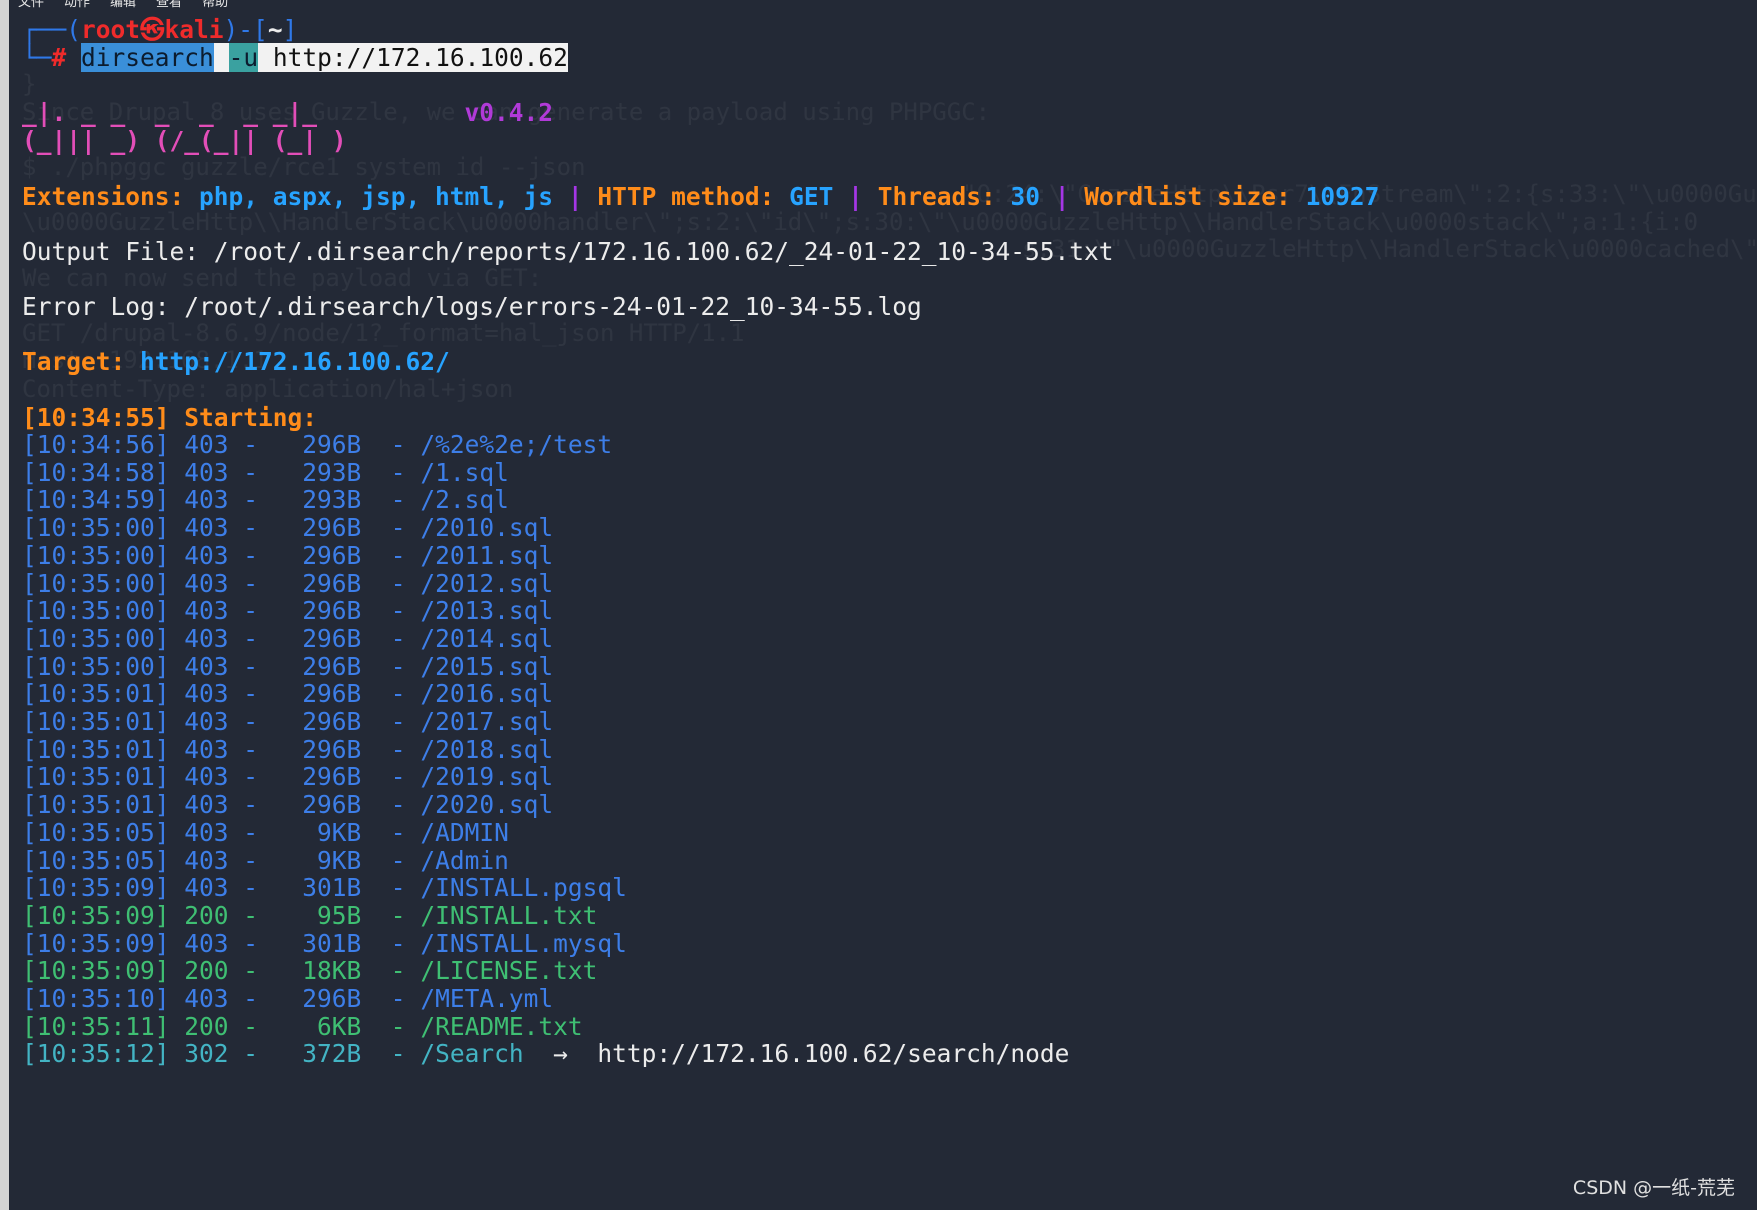 The width and height of the screenshot is (1757, 1210). I want to click on result-row: [10:35:00] 403 - 296B - /2012.sql, so click(287, 584).